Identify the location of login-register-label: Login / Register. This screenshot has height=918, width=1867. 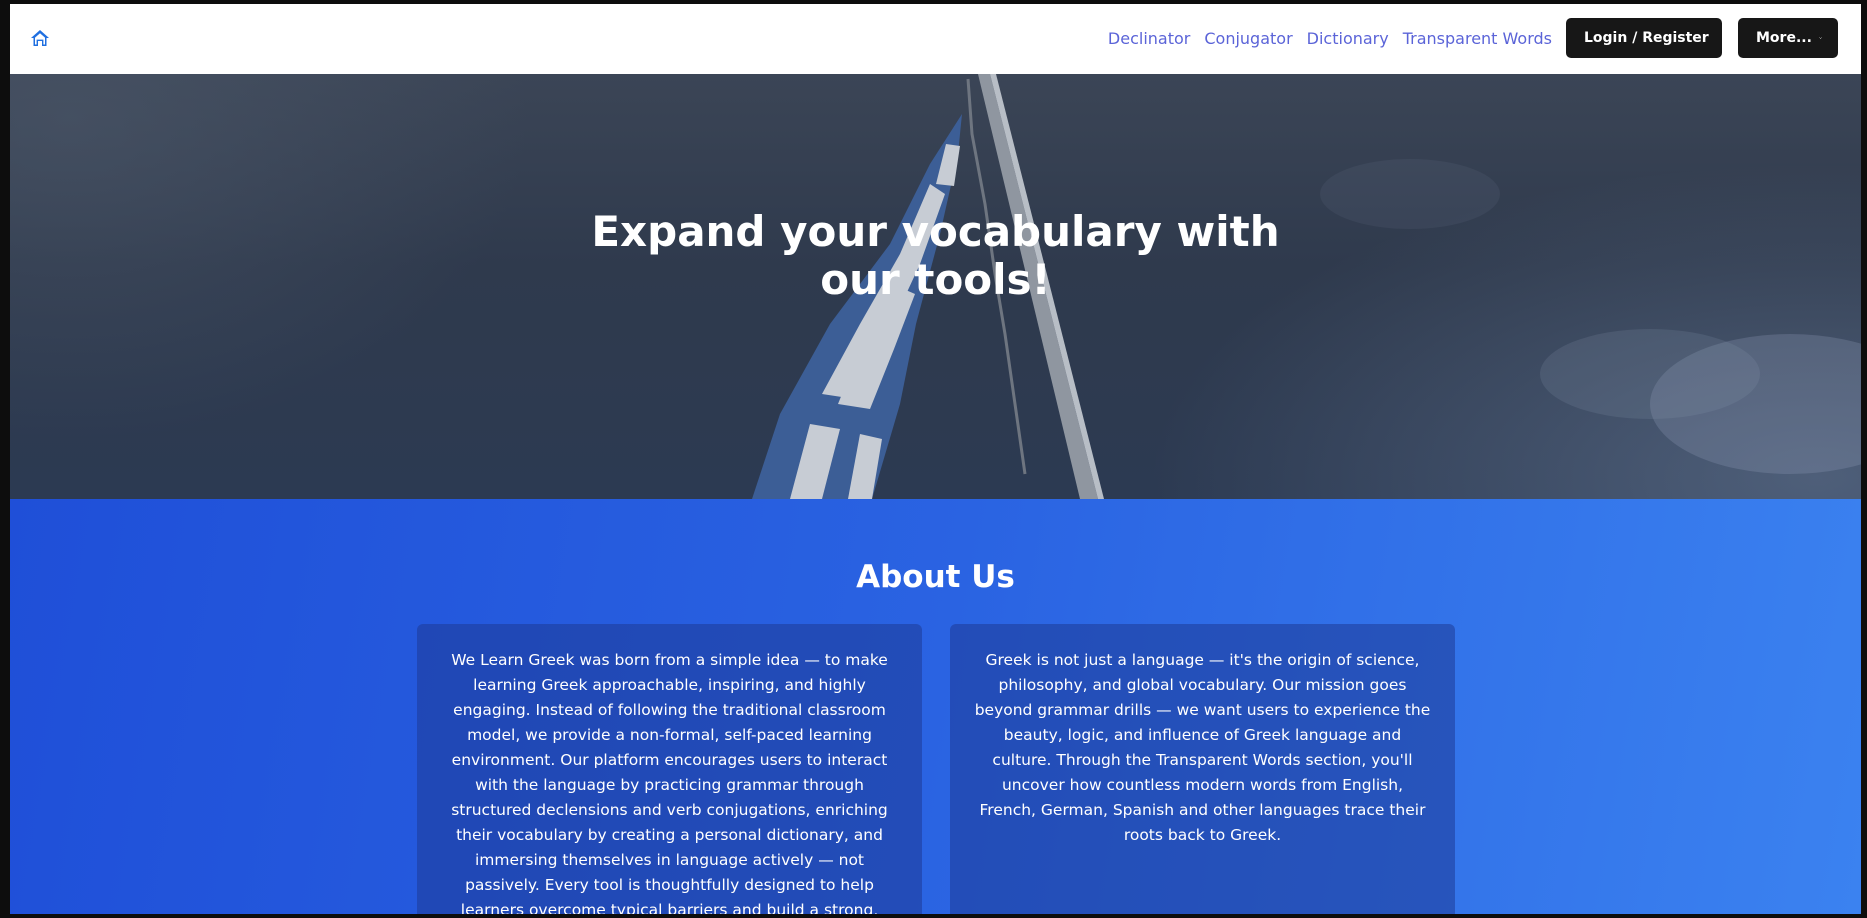
(1646, 38).